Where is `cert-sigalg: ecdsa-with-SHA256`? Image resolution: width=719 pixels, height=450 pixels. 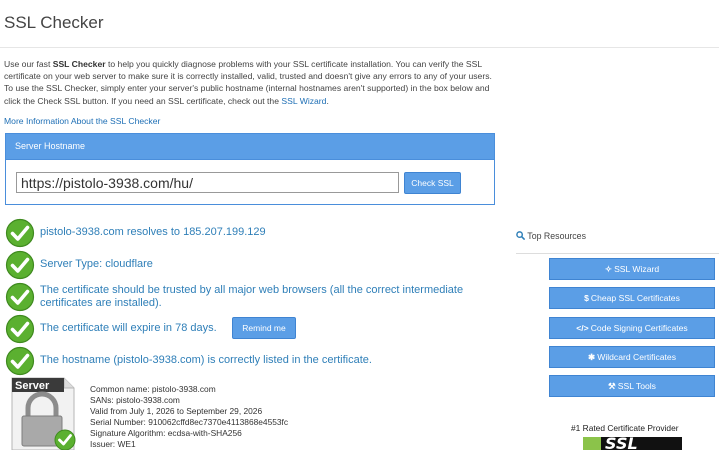
cert-sigalg: ecdsa-with-SHA256 is located at coordinates (204, 433).